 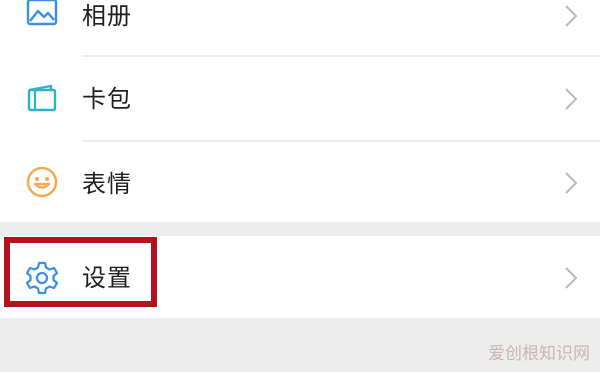 I want to click on menu-item-label: 表情, so click(x=107, y=184).